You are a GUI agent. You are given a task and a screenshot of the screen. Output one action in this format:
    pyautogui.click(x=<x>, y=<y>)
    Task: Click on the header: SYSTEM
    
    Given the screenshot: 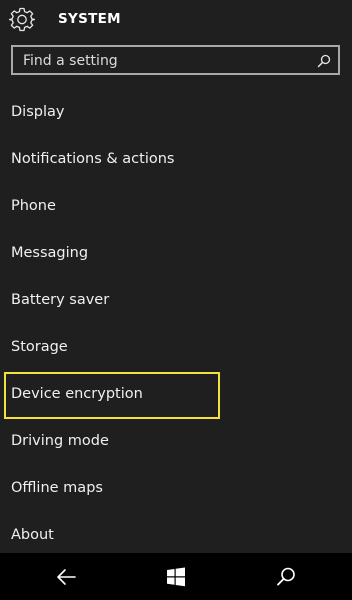 What is the action you would take?
    pyautogui.click(x=176, y=20)
    